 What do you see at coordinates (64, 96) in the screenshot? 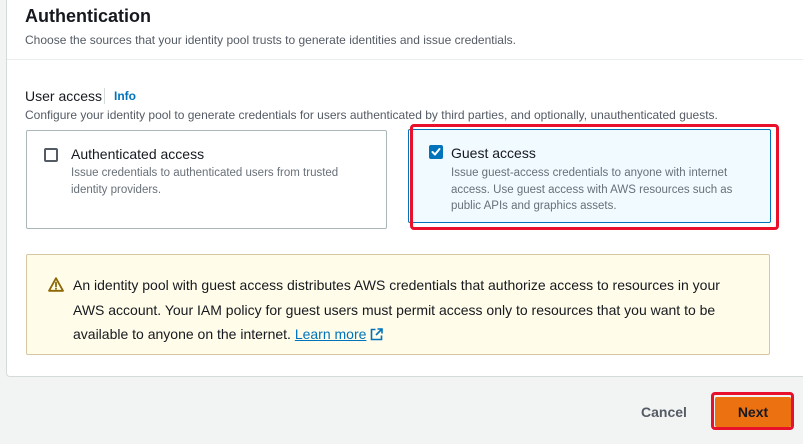
I see `user-access-label: User access` at bounding box center [64, 96].